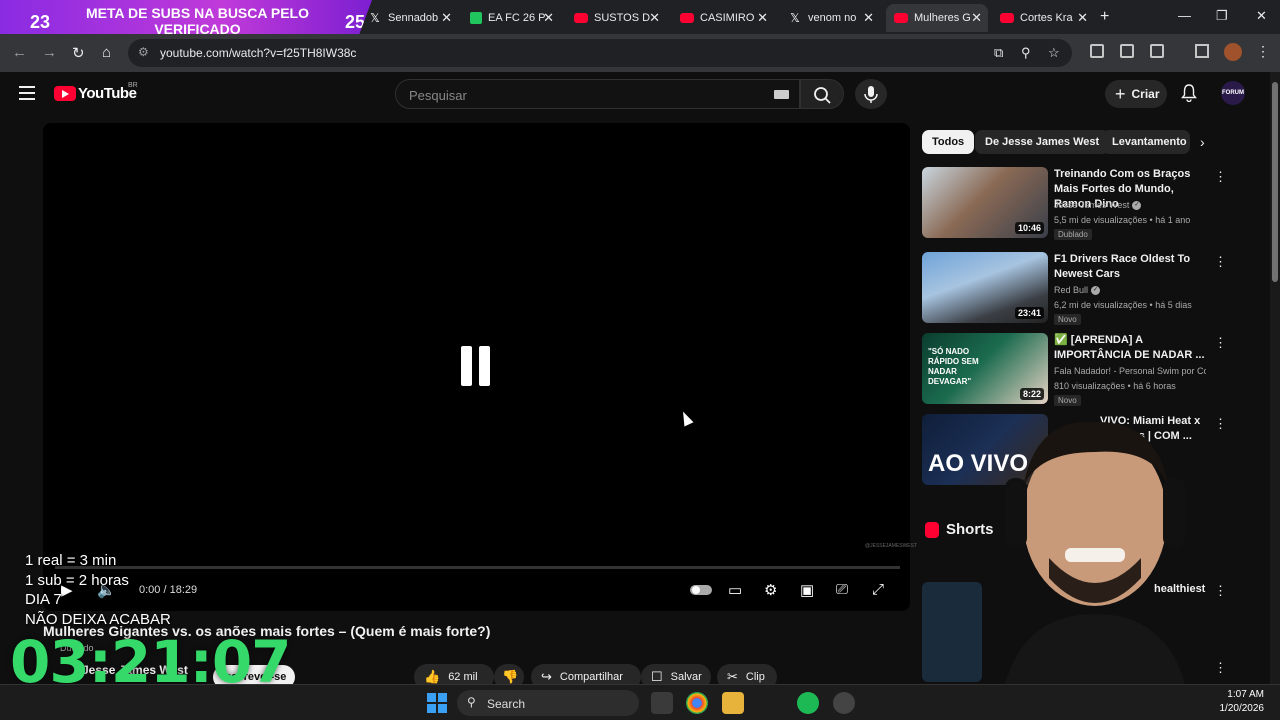 The width and height of the screenshot is (1280, 720). I want to click on profile-avatar, so click(1233, 52).